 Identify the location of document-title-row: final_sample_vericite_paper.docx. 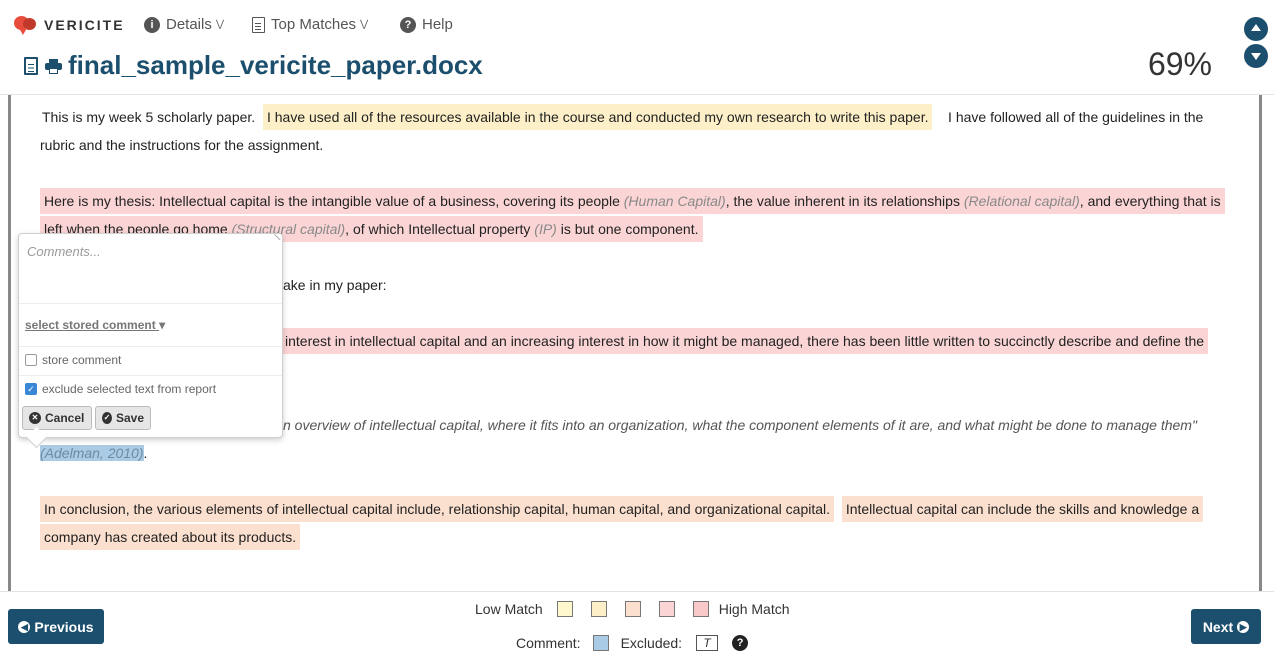
(253, 65).